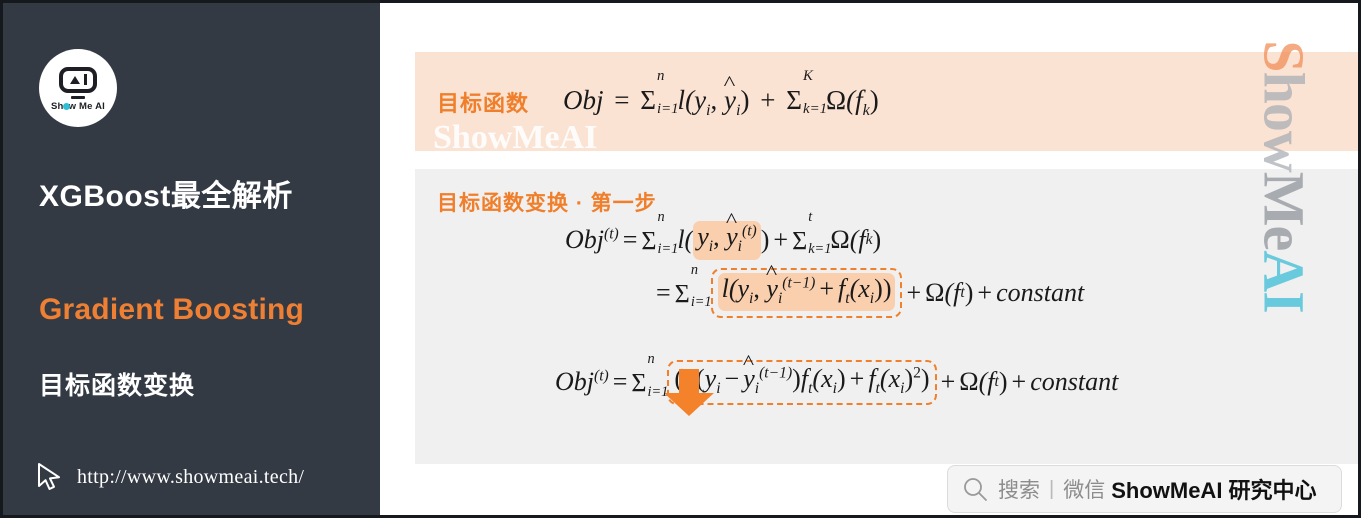 This screenshot has width=1361, height=518. I want to click on l3-close-1: ), so click(925, 379).